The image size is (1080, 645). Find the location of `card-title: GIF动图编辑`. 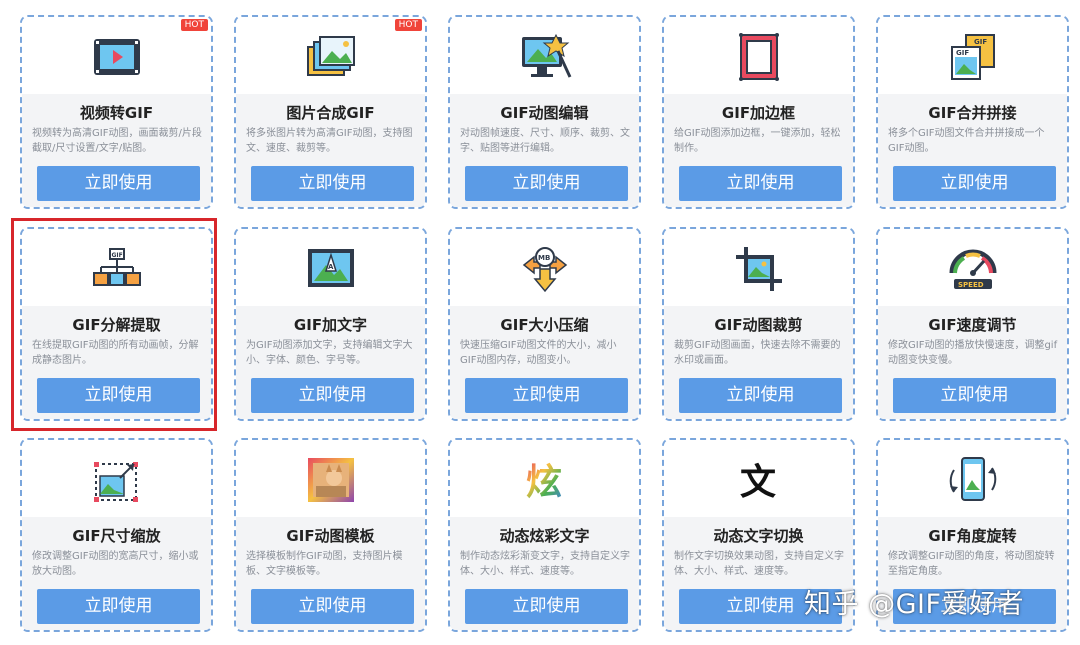

card-title: GIF动图编辑 is located at coordinates (544, 113).